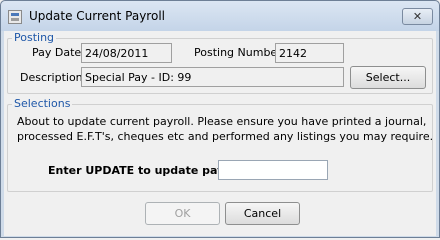 This screenshot has height=240, width=440. Describe the element at coordinates (309, 53) in the screenshot. I see `posting-number-field: 2142` at that location.